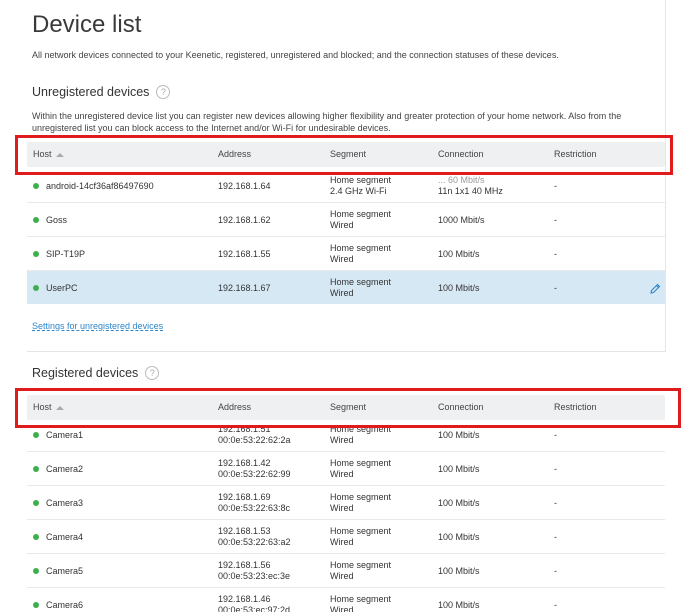 The height and width of the screenshot is (612, 694). What do you see at coordinates (65, 537) in the screenshot?
I see `host-cell: Camera4` at bounding box center [65, 537].